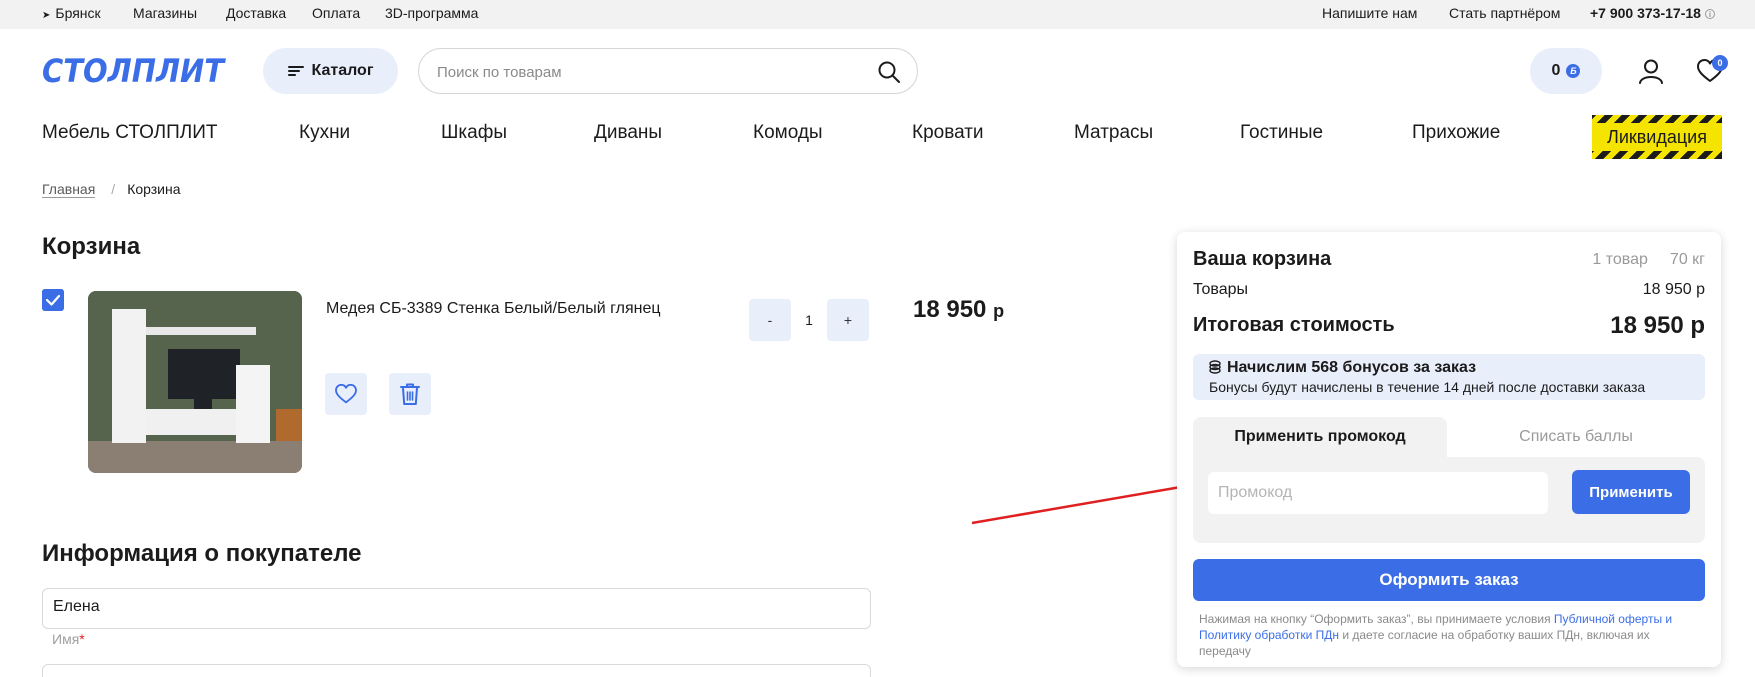 The width and height of the screenshot is (1755, 677). Describe the element at coordinates (1449, 580) in the screenshot. I see `checkout-button: Оформить заказ` at that location.